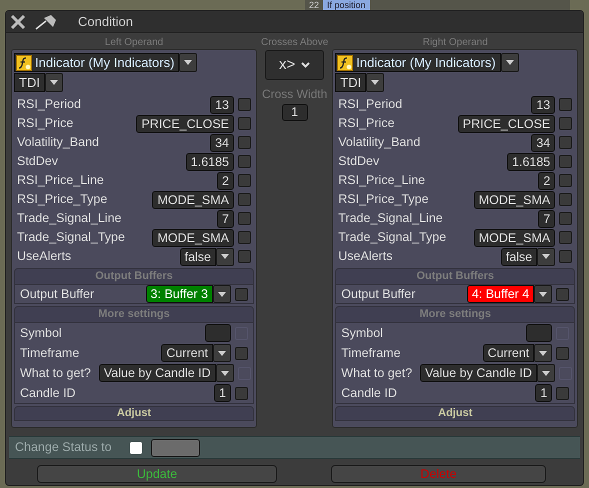 The width and height of the screenshot is (589, 488). What do you see at coordinates (455, 276) in the screenshot?
I see `section-header: Output Buffers` at bounding box center [455, 276].